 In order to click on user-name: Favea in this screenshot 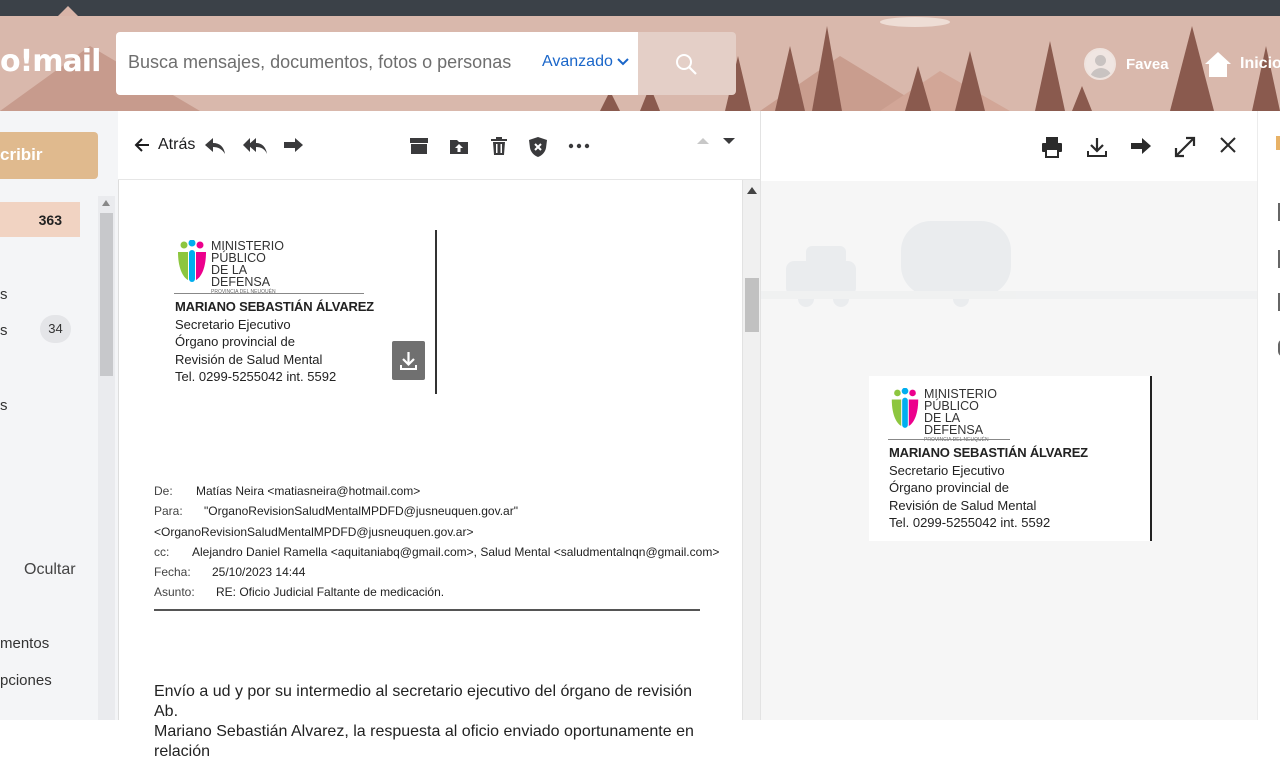, I will do `click(1147, 64)`.